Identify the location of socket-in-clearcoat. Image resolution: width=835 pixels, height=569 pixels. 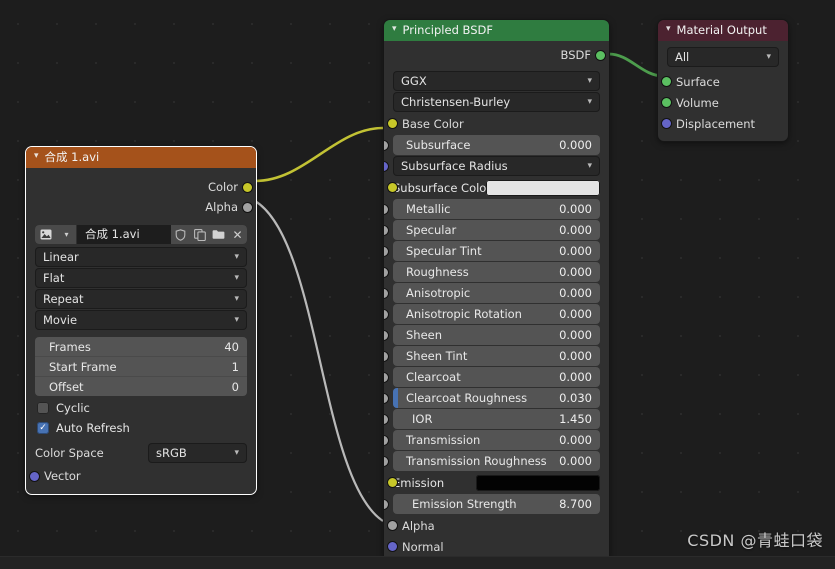
(386, 377).